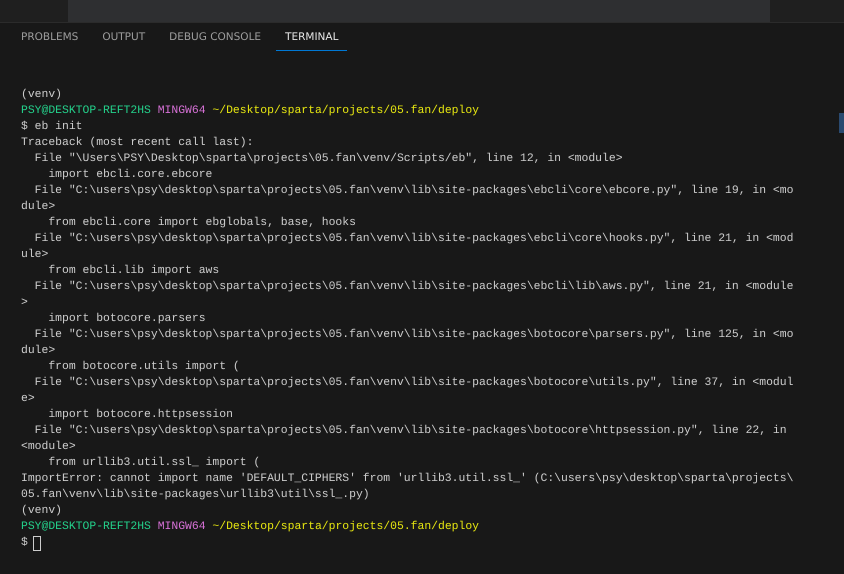  Describe the element at coordinates (215, 37) in the screenshot. I see `panel-tab: DEBUG CONSOLE` at that location.